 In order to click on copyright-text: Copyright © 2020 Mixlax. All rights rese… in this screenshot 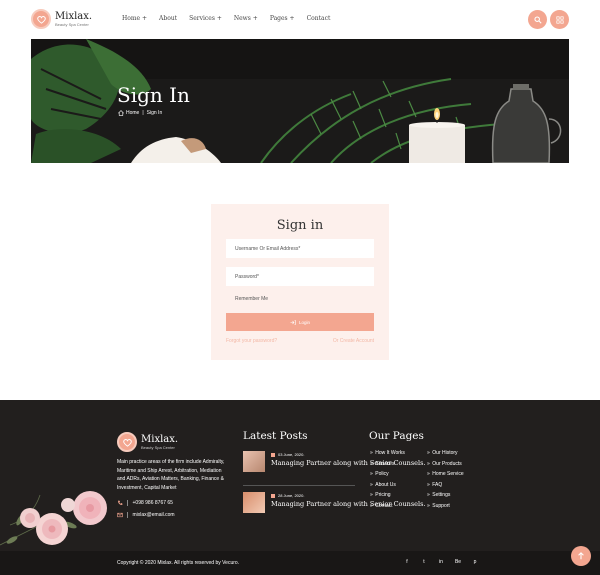, I will do `click(178, 563)`.